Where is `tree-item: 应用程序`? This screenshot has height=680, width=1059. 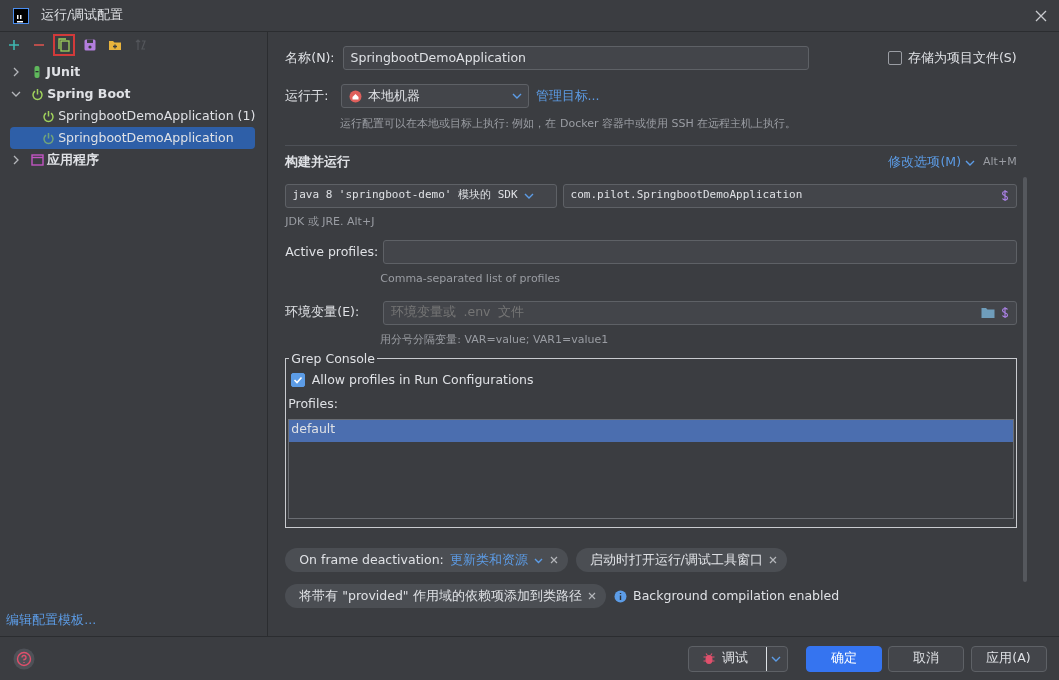 tree-item: 应用程序 is located at coordinates (133, 160).